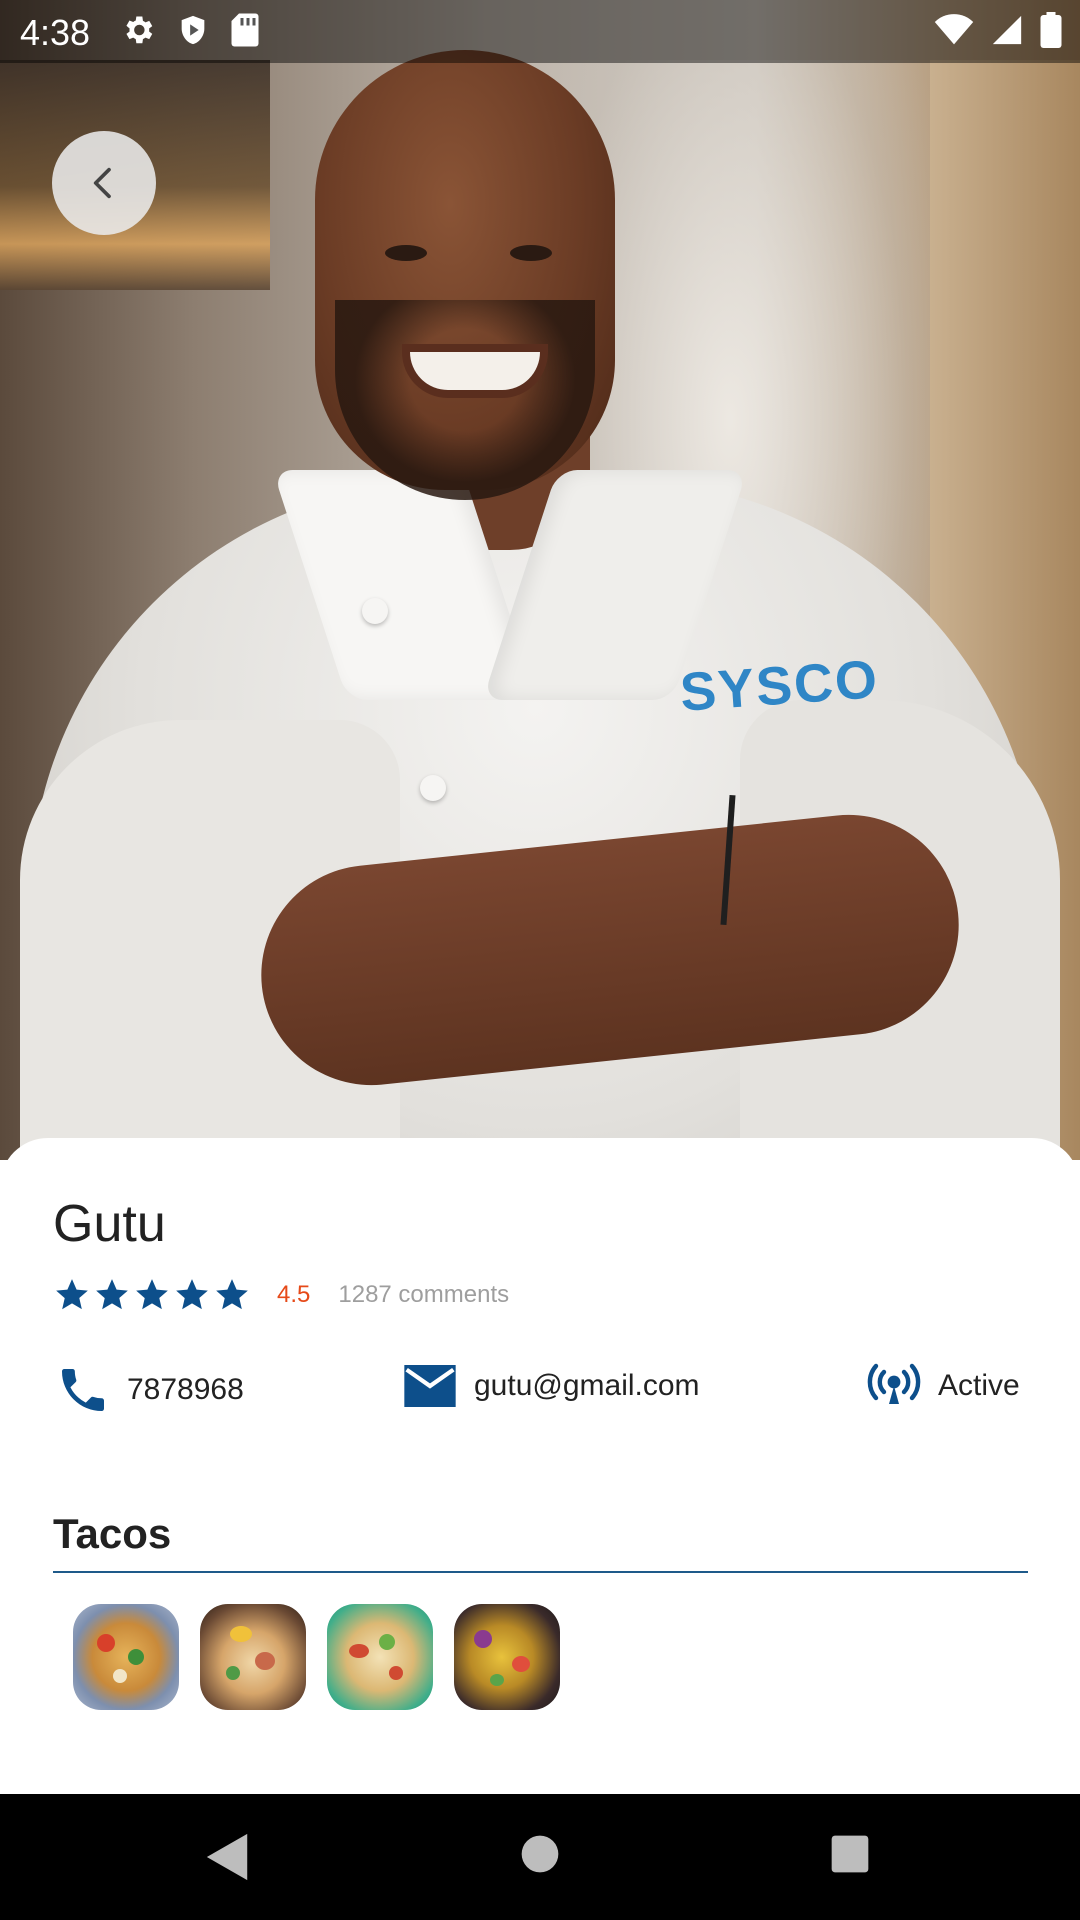 The image size is (1080, 1920). Describe the element at coordinates (185, 1389) in the screenshot. I see `phone-number: 7878968` at that location.